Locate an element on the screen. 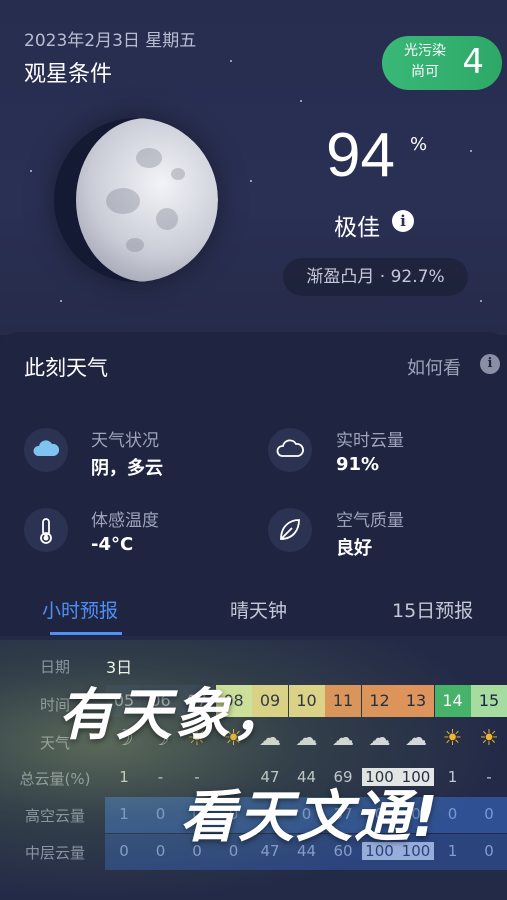  hour-cell: 15 is located at coordinates (489, 701).